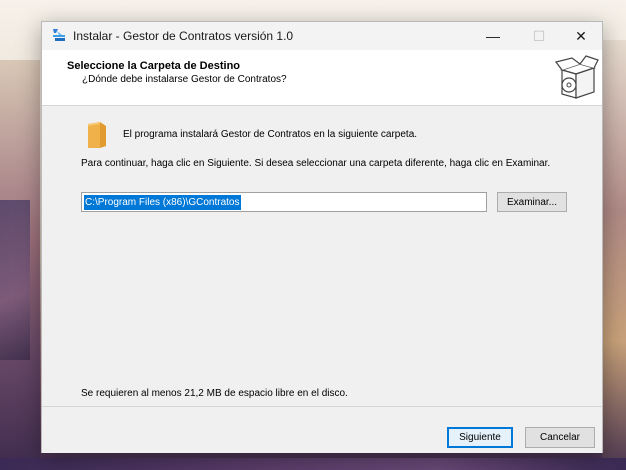 This screenshot has height=470, width=626. I want to click on close-button: ✕, so click(581, 36).